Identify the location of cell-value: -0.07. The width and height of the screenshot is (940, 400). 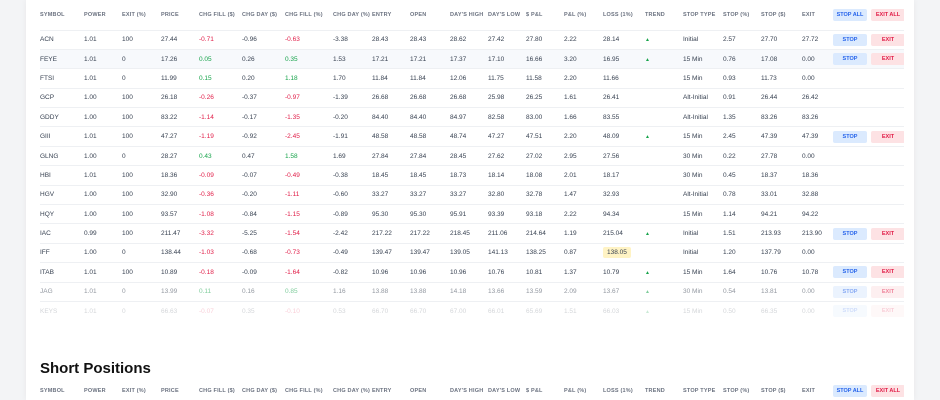
(206, 311).